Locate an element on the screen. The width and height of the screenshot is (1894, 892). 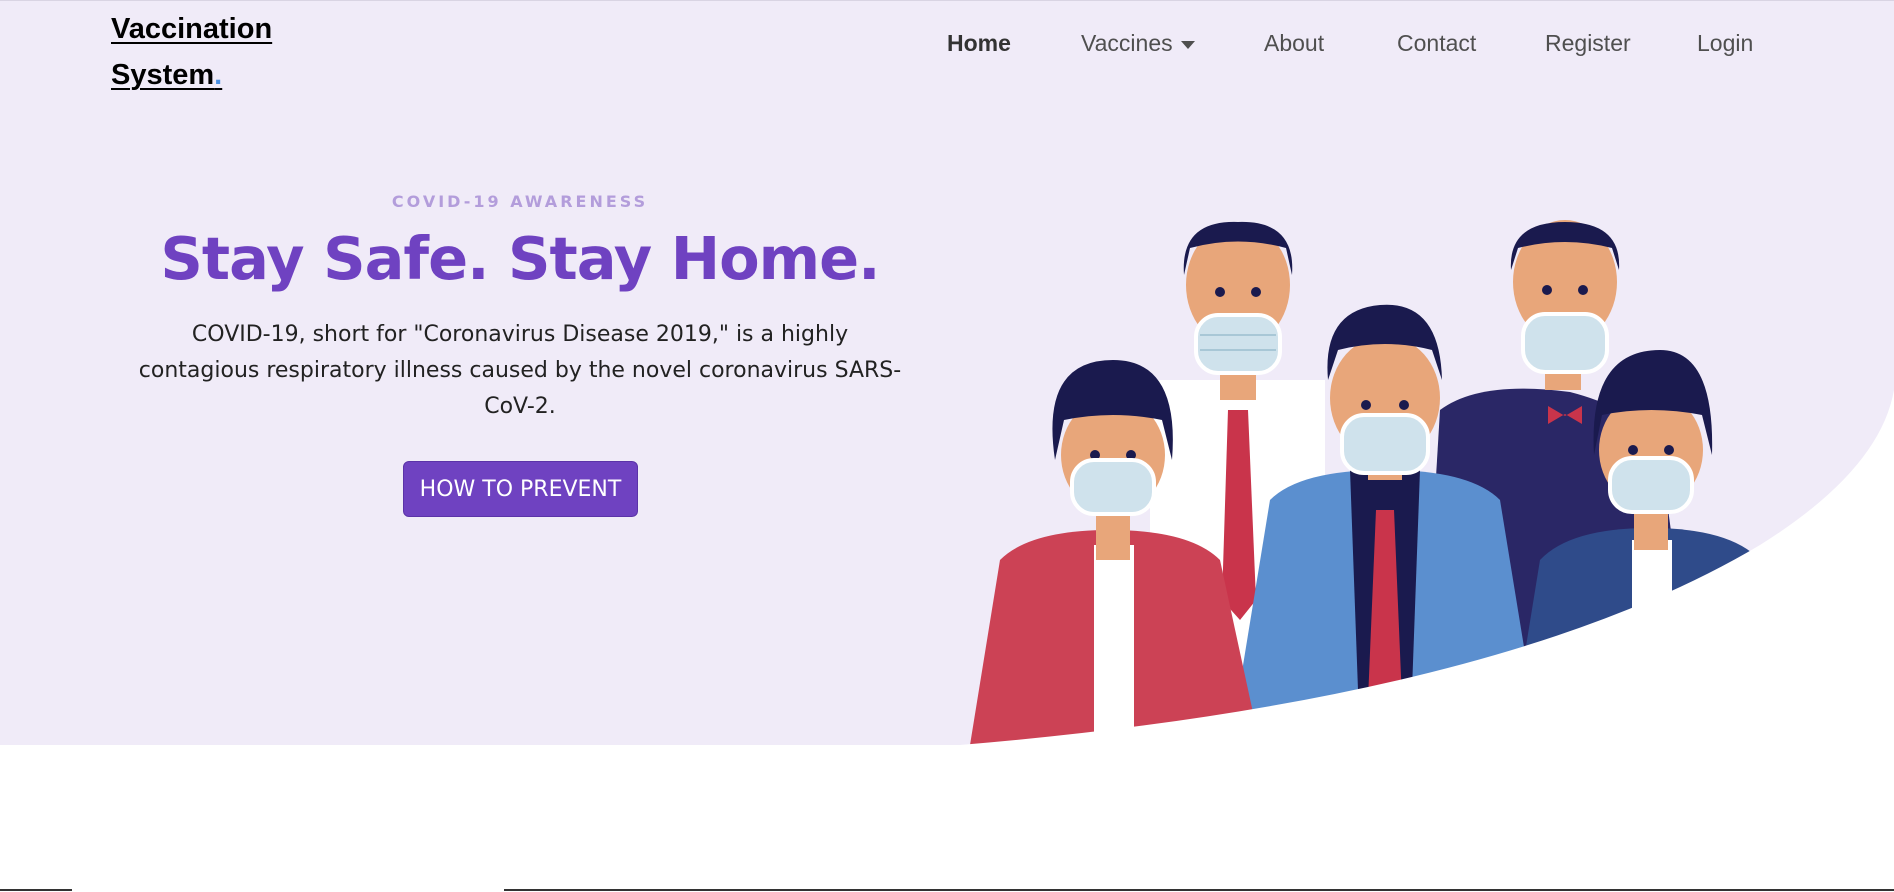
nav-contact-link: Contact is located at coordinates (1436, 43).